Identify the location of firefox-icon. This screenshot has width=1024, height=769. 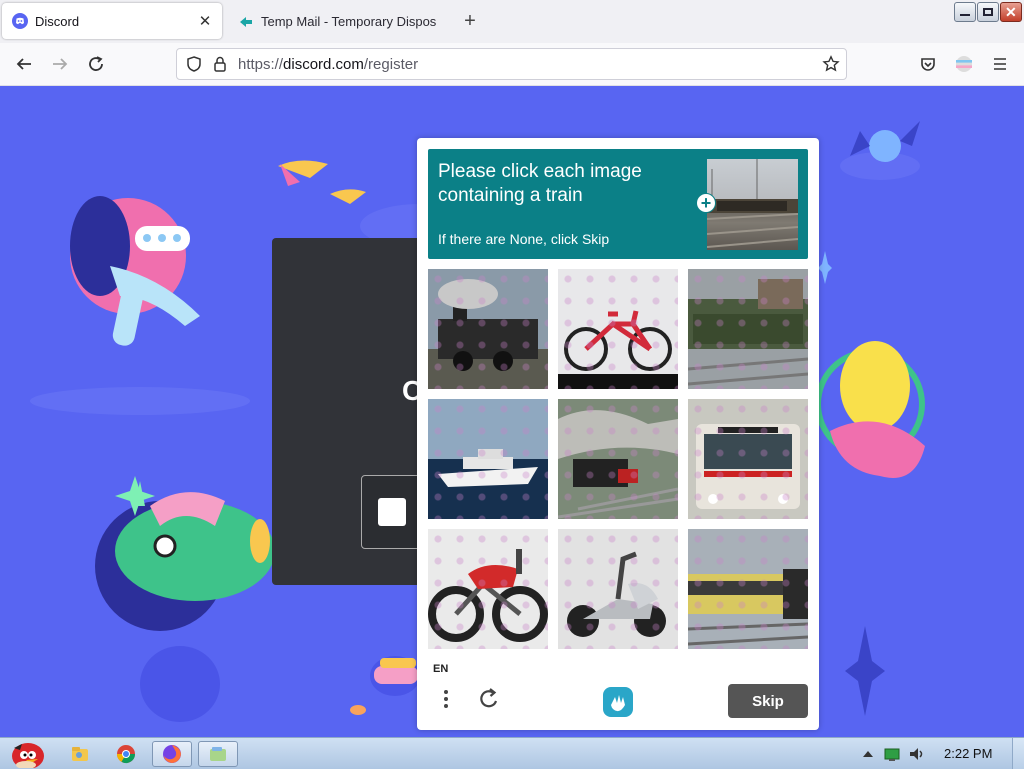
(172, 754).